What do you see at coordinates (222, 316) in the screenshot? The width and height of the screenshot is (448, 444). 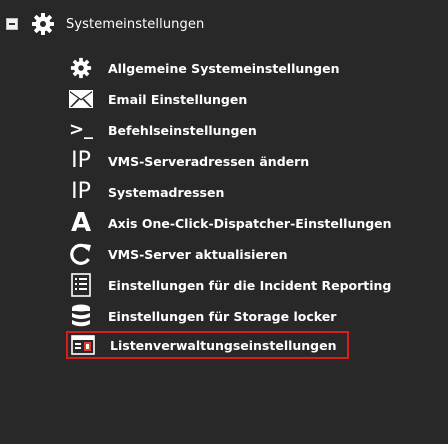 I see `tree-item-label: Einstellungen für Storage locker` at bounding box center [222, 316].